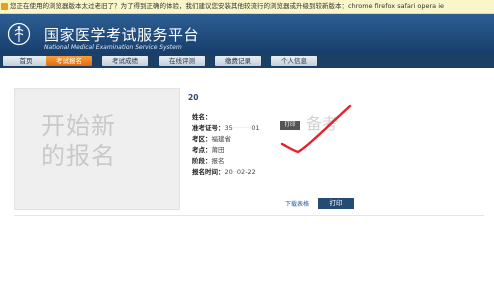  What do you see at coordinates (122, 35) in the screenshot?
I see `site-title: 国家医学考试服务平台` at bounding box center [122, 35].